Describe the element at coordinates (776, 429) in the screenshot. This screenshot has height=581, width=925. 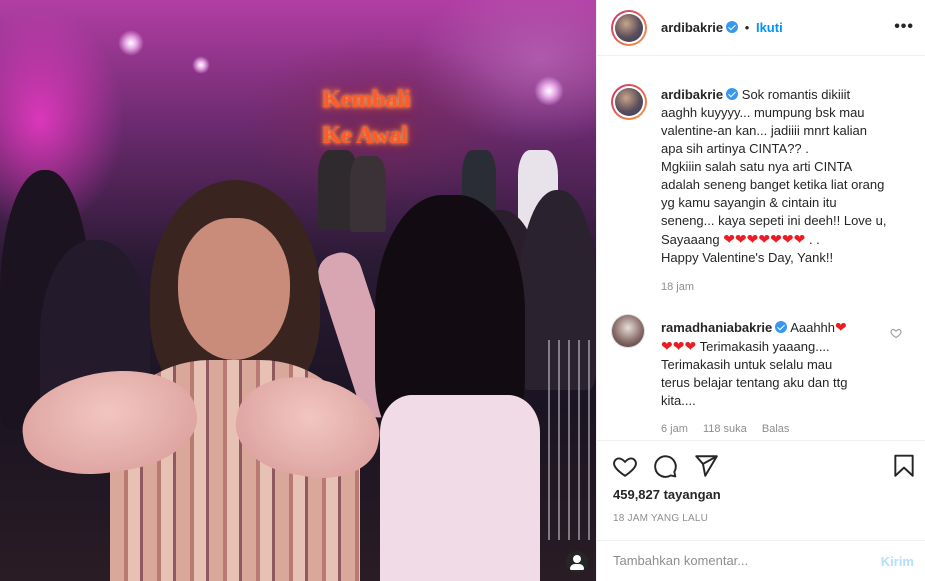
I see `reply-button: Balas` at that location.